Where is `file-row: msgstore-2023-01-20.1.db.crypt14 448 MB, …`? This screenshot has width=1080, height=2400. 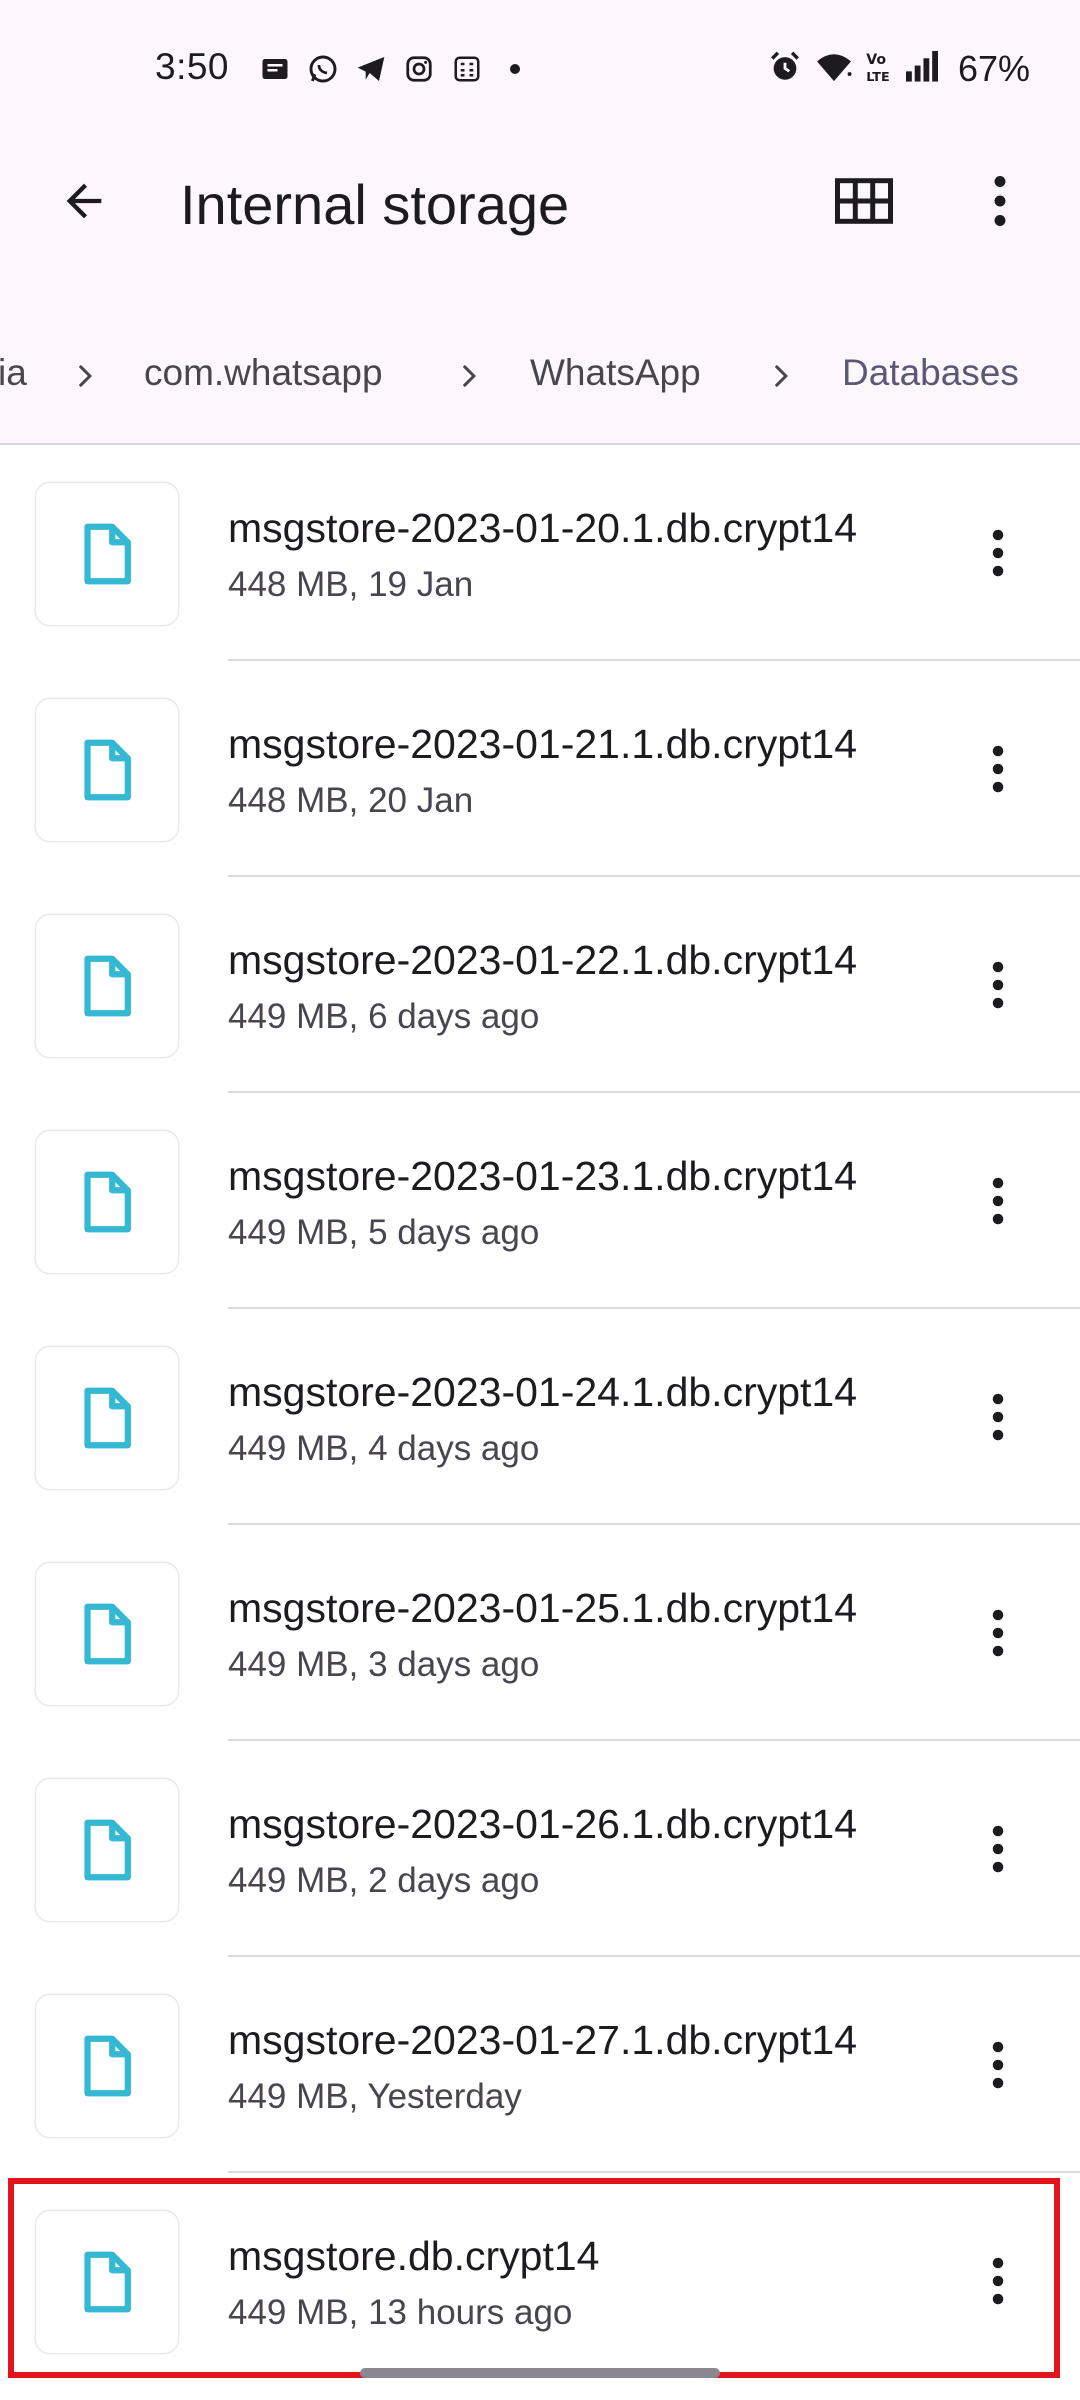 file-row: msgstore-2023-01-20.1.db.crypt14 448 MB, … is located at coordinates (540, 553).